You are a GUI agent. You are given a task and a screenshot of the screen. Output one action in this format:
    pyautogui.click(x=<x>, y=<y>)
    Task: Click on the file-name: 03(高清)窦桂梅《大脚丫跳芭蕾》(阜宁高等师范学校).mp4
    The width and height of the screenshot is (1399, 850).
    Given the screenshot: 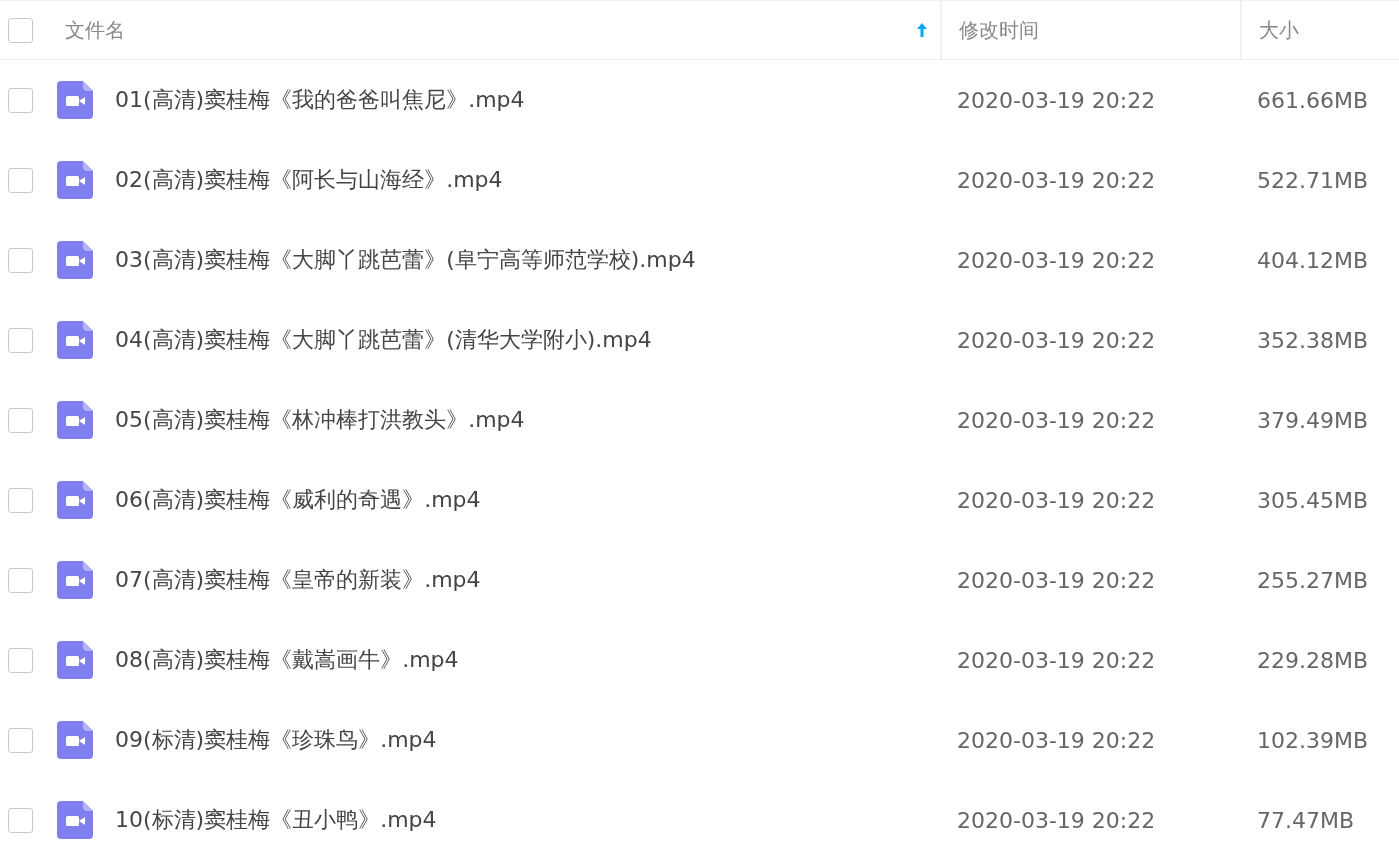 What is the action you would take?
    pyautogui.click(x=405, y=260)
    